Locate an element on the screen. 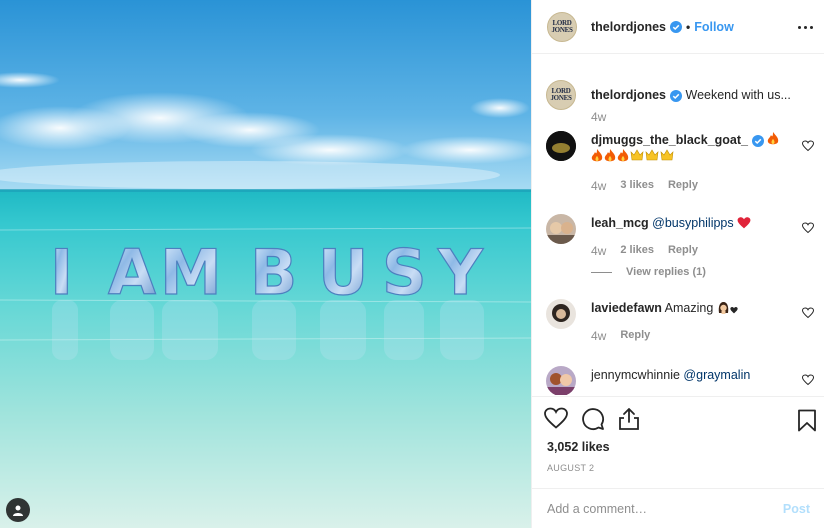  comment-emoji-row is located at coordinates (632, 156).